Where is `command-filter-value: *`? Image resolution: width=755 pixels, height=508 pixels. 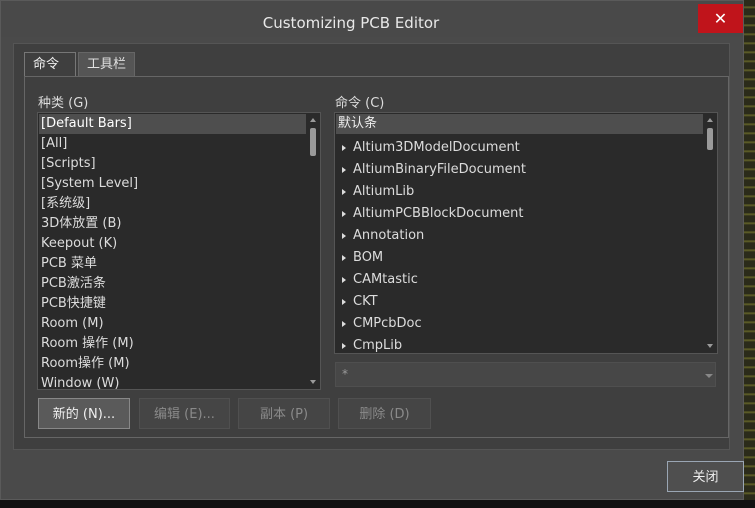
command-filter-value: * is located at coordinates (345, 374).